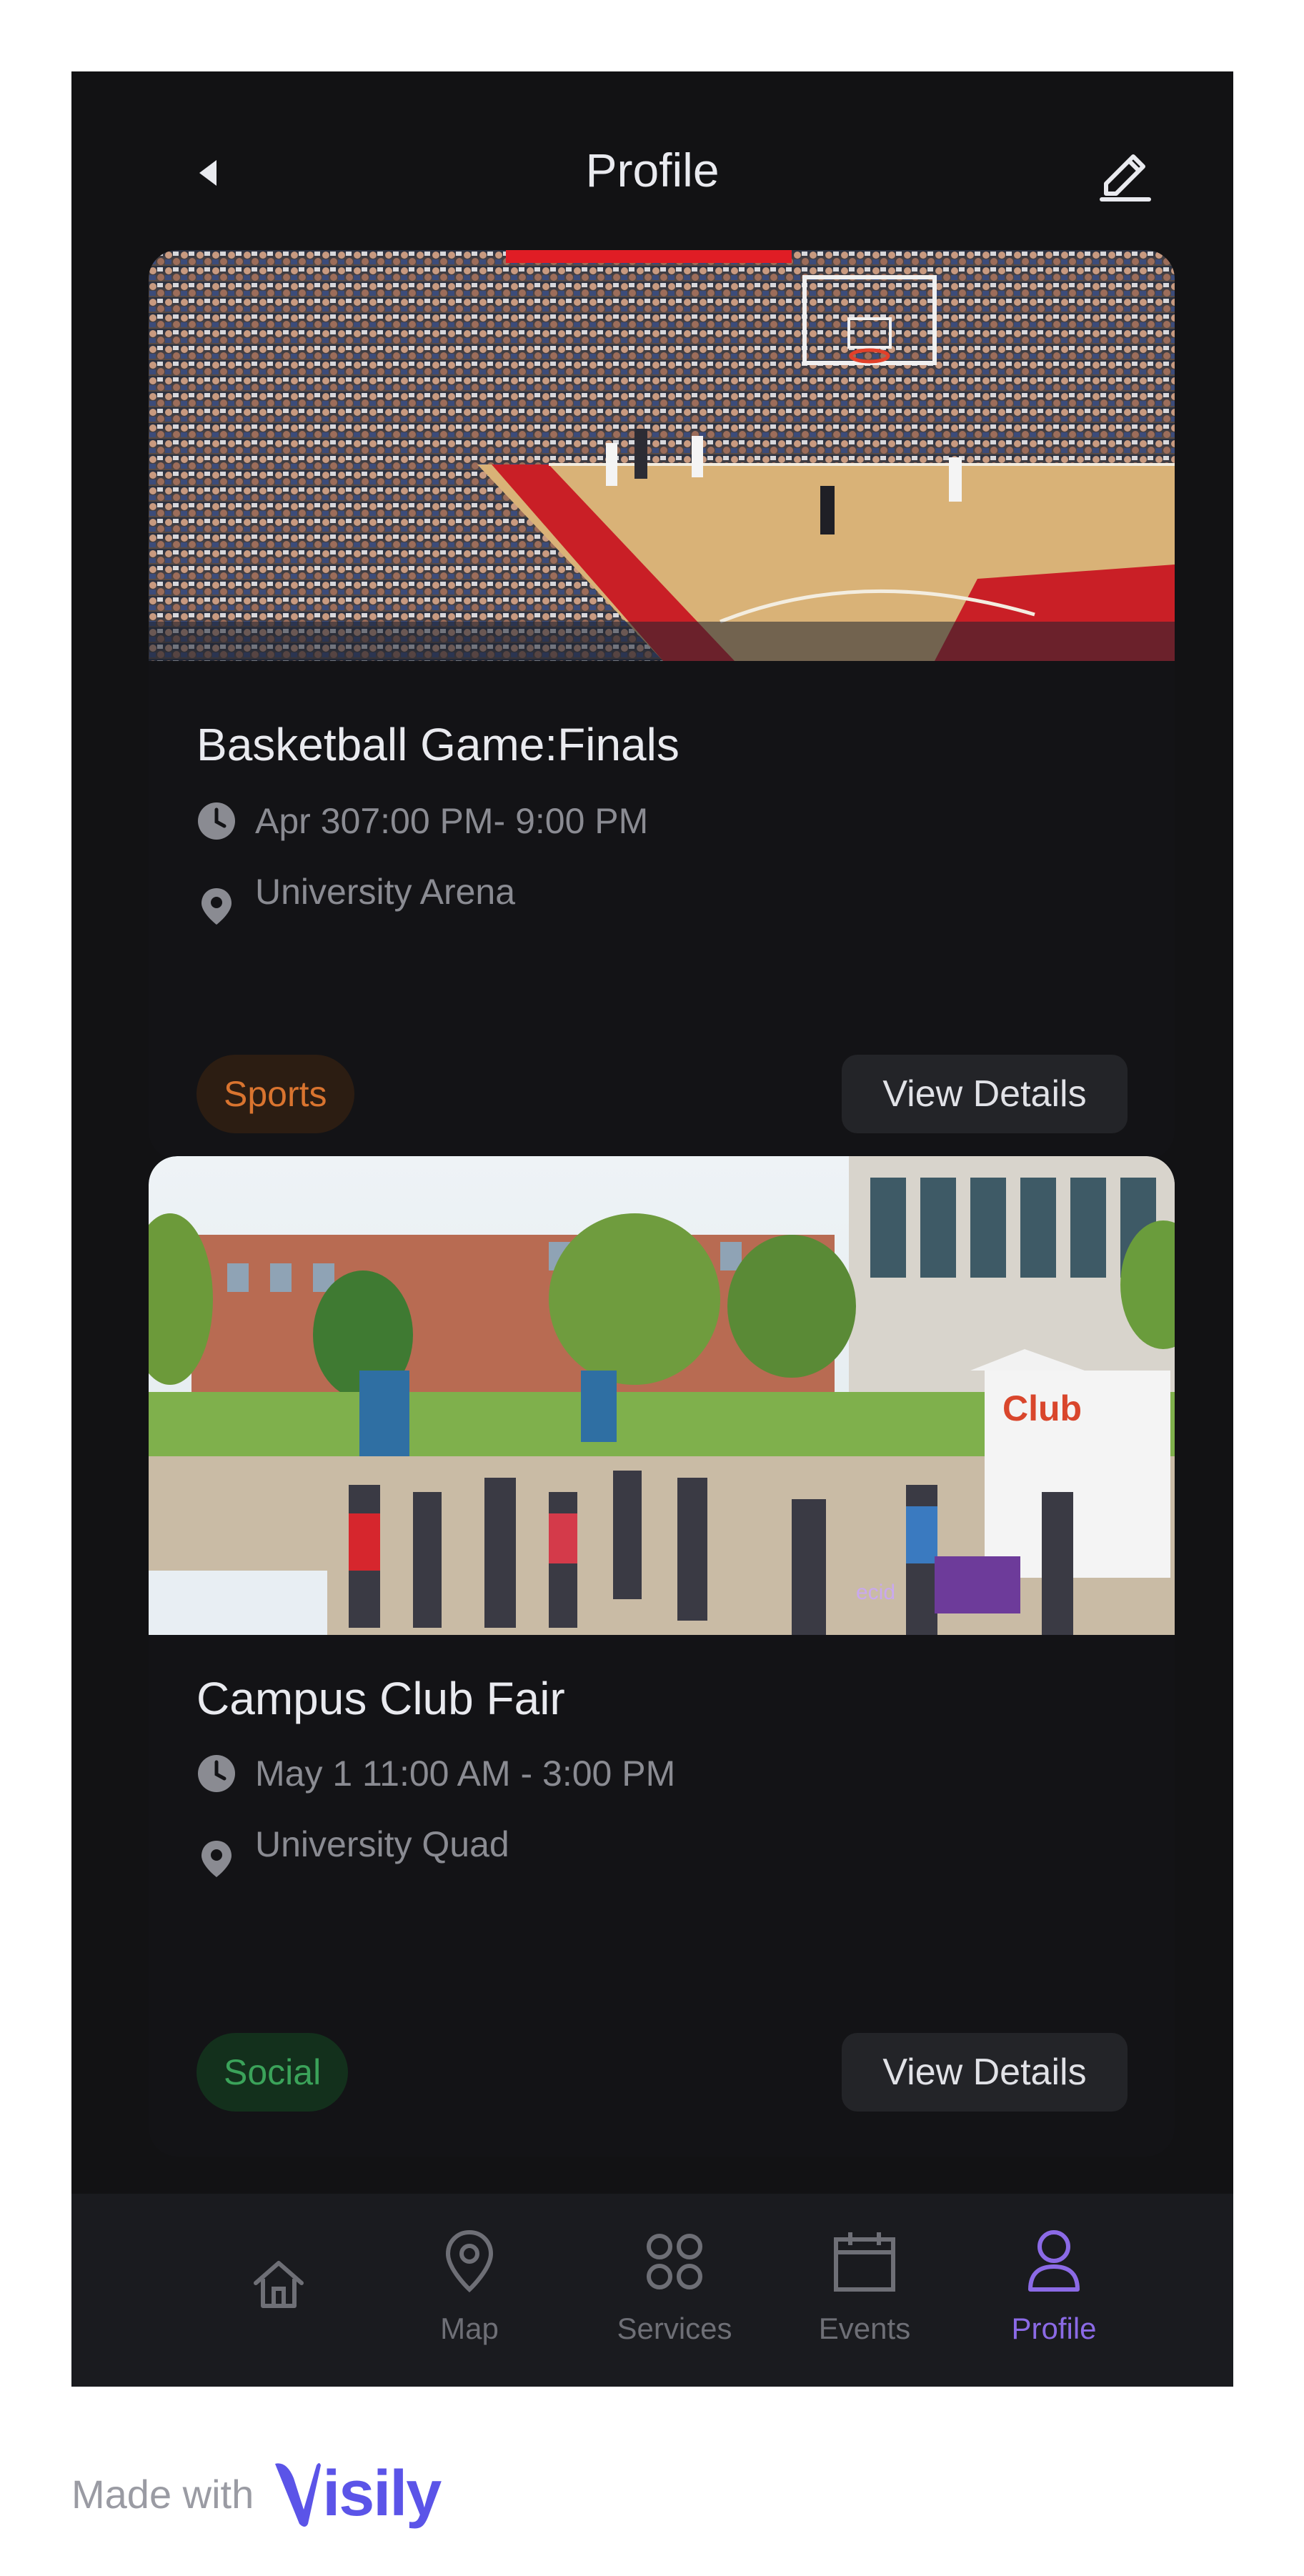 The width and height of the screenshot is (1304, 2576). What do you see at coordinates (256, 2494) in the screenshot?
I see `made-with-footer: Made with isily` at bounding box center [256, 2494].